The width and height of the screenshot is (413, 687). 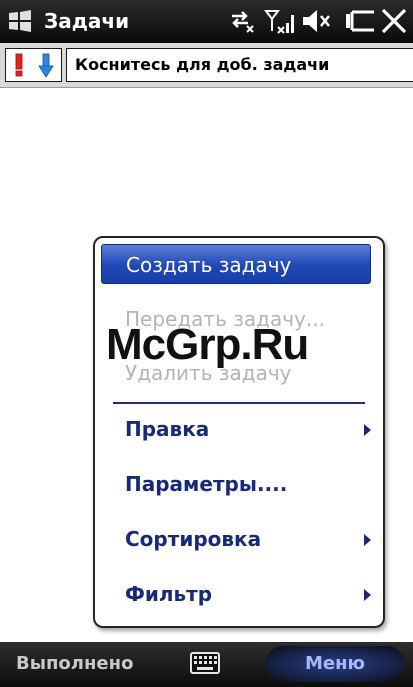 I want to click on menu-item-create-task: Создать задачу, so click(x=236, y=264).